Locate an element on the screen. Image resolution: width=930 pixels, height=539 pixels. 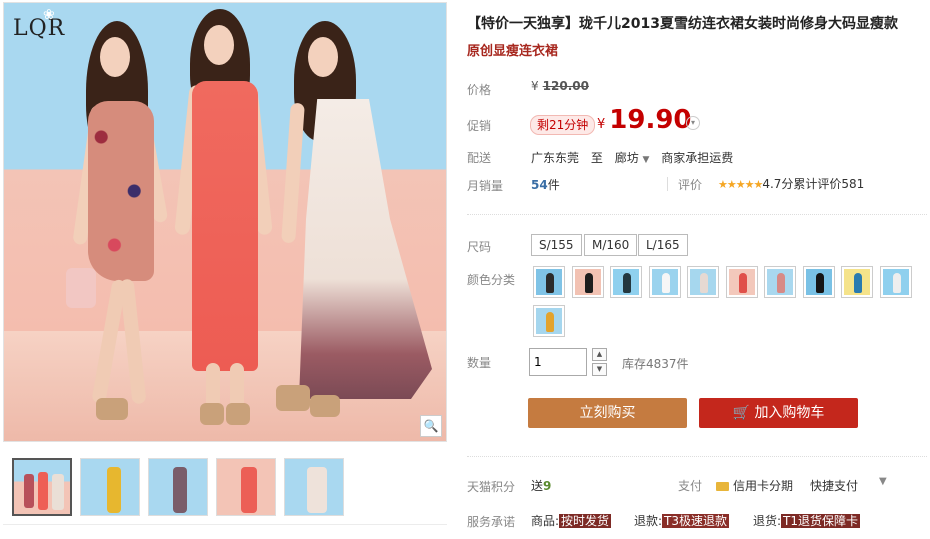
price-label: 价格 is located at coordinates (479, 90).